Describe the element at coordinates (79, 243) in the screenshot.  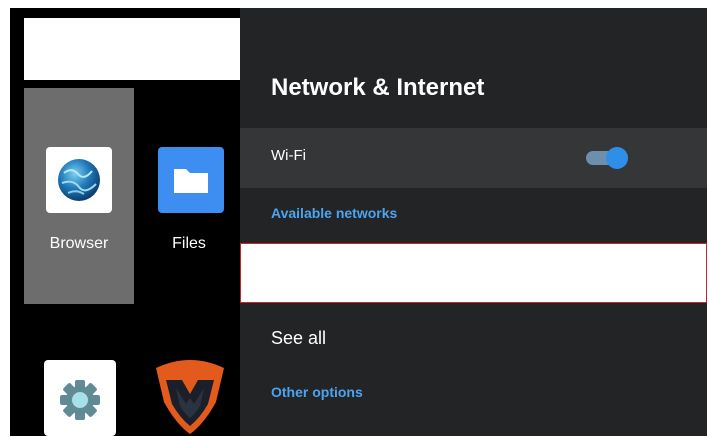
I see `app-label-browser: Browser` at that location.